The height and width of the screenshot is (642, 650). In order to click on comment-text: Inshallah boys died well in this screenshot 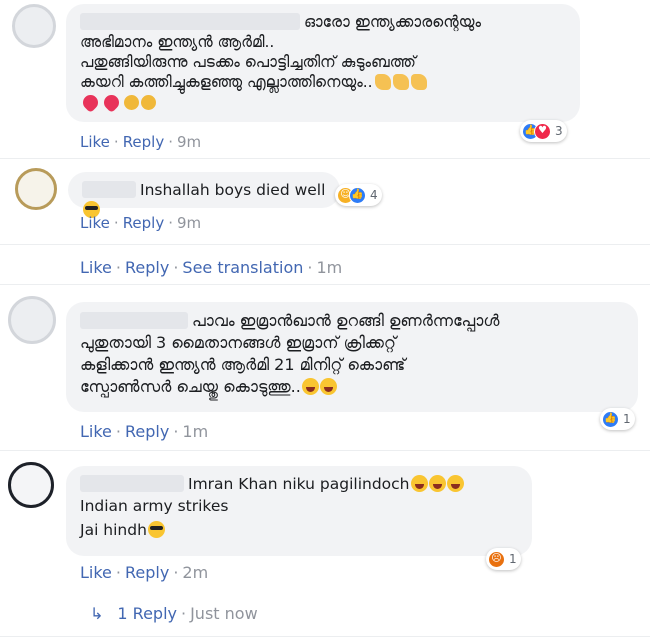, I will do `click(233, 190)`.